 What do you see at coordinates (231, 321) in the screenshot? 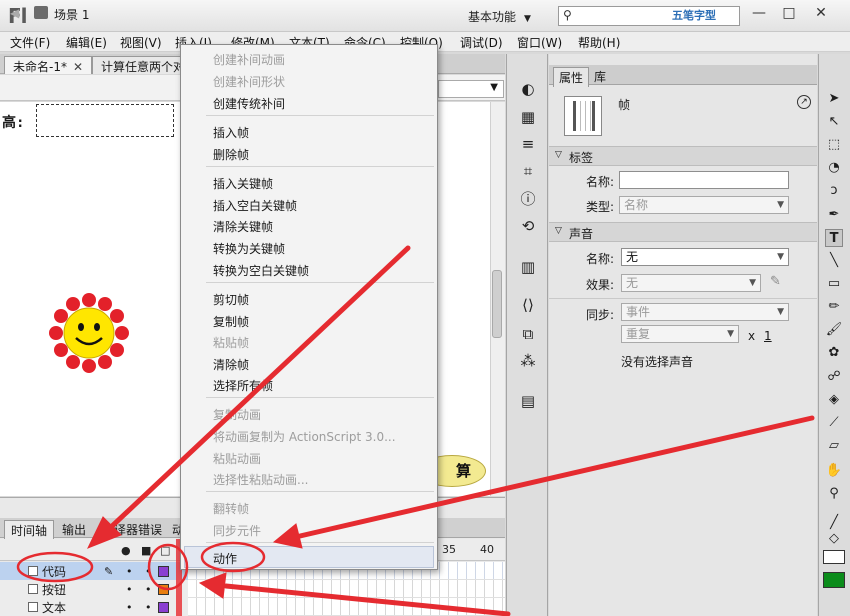
I see `menu-item-copy-frames: 复制帧` at bounding box center [231, 321].